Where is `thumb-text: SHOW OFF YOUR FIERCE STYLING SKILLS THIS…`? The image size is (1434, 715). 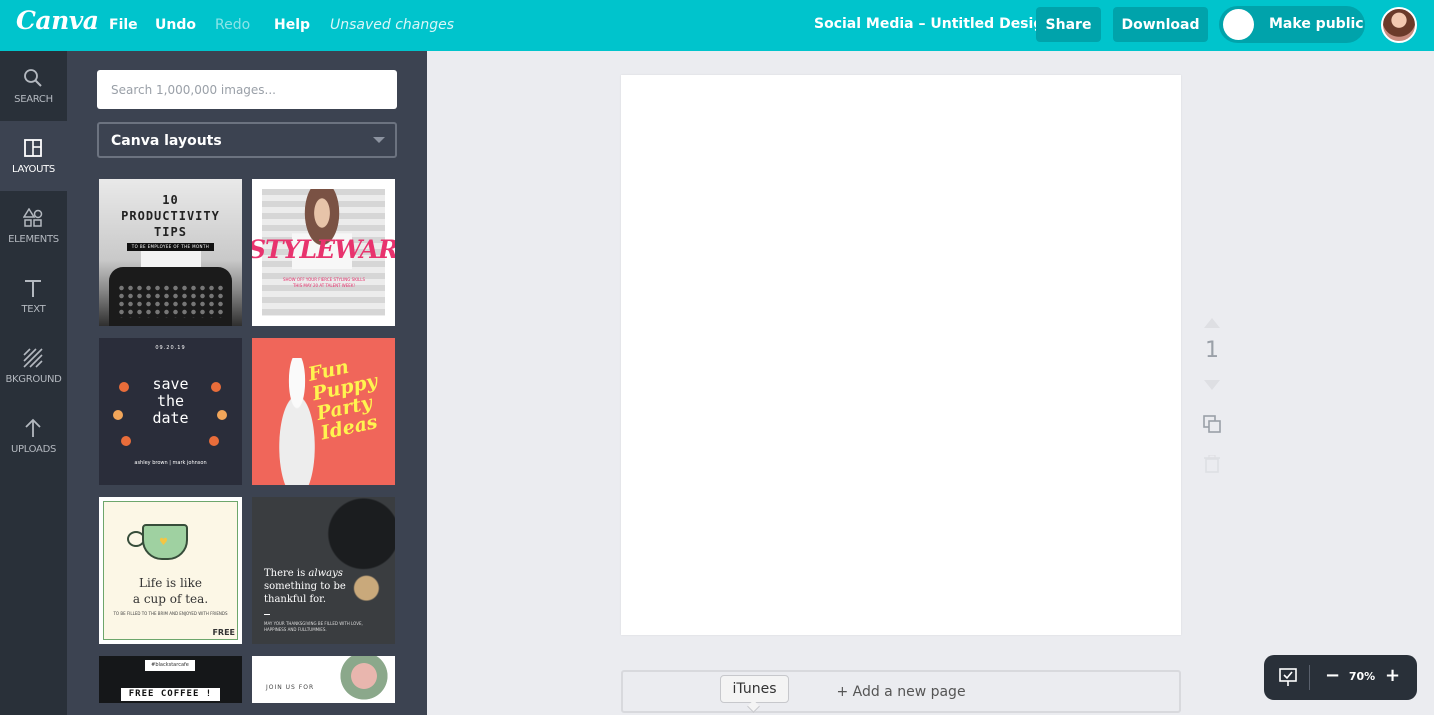
thumb-text: SHOW OFF YOUR FIERCE STYLING SKILLS THIS… is located at coordinates (323, 282).